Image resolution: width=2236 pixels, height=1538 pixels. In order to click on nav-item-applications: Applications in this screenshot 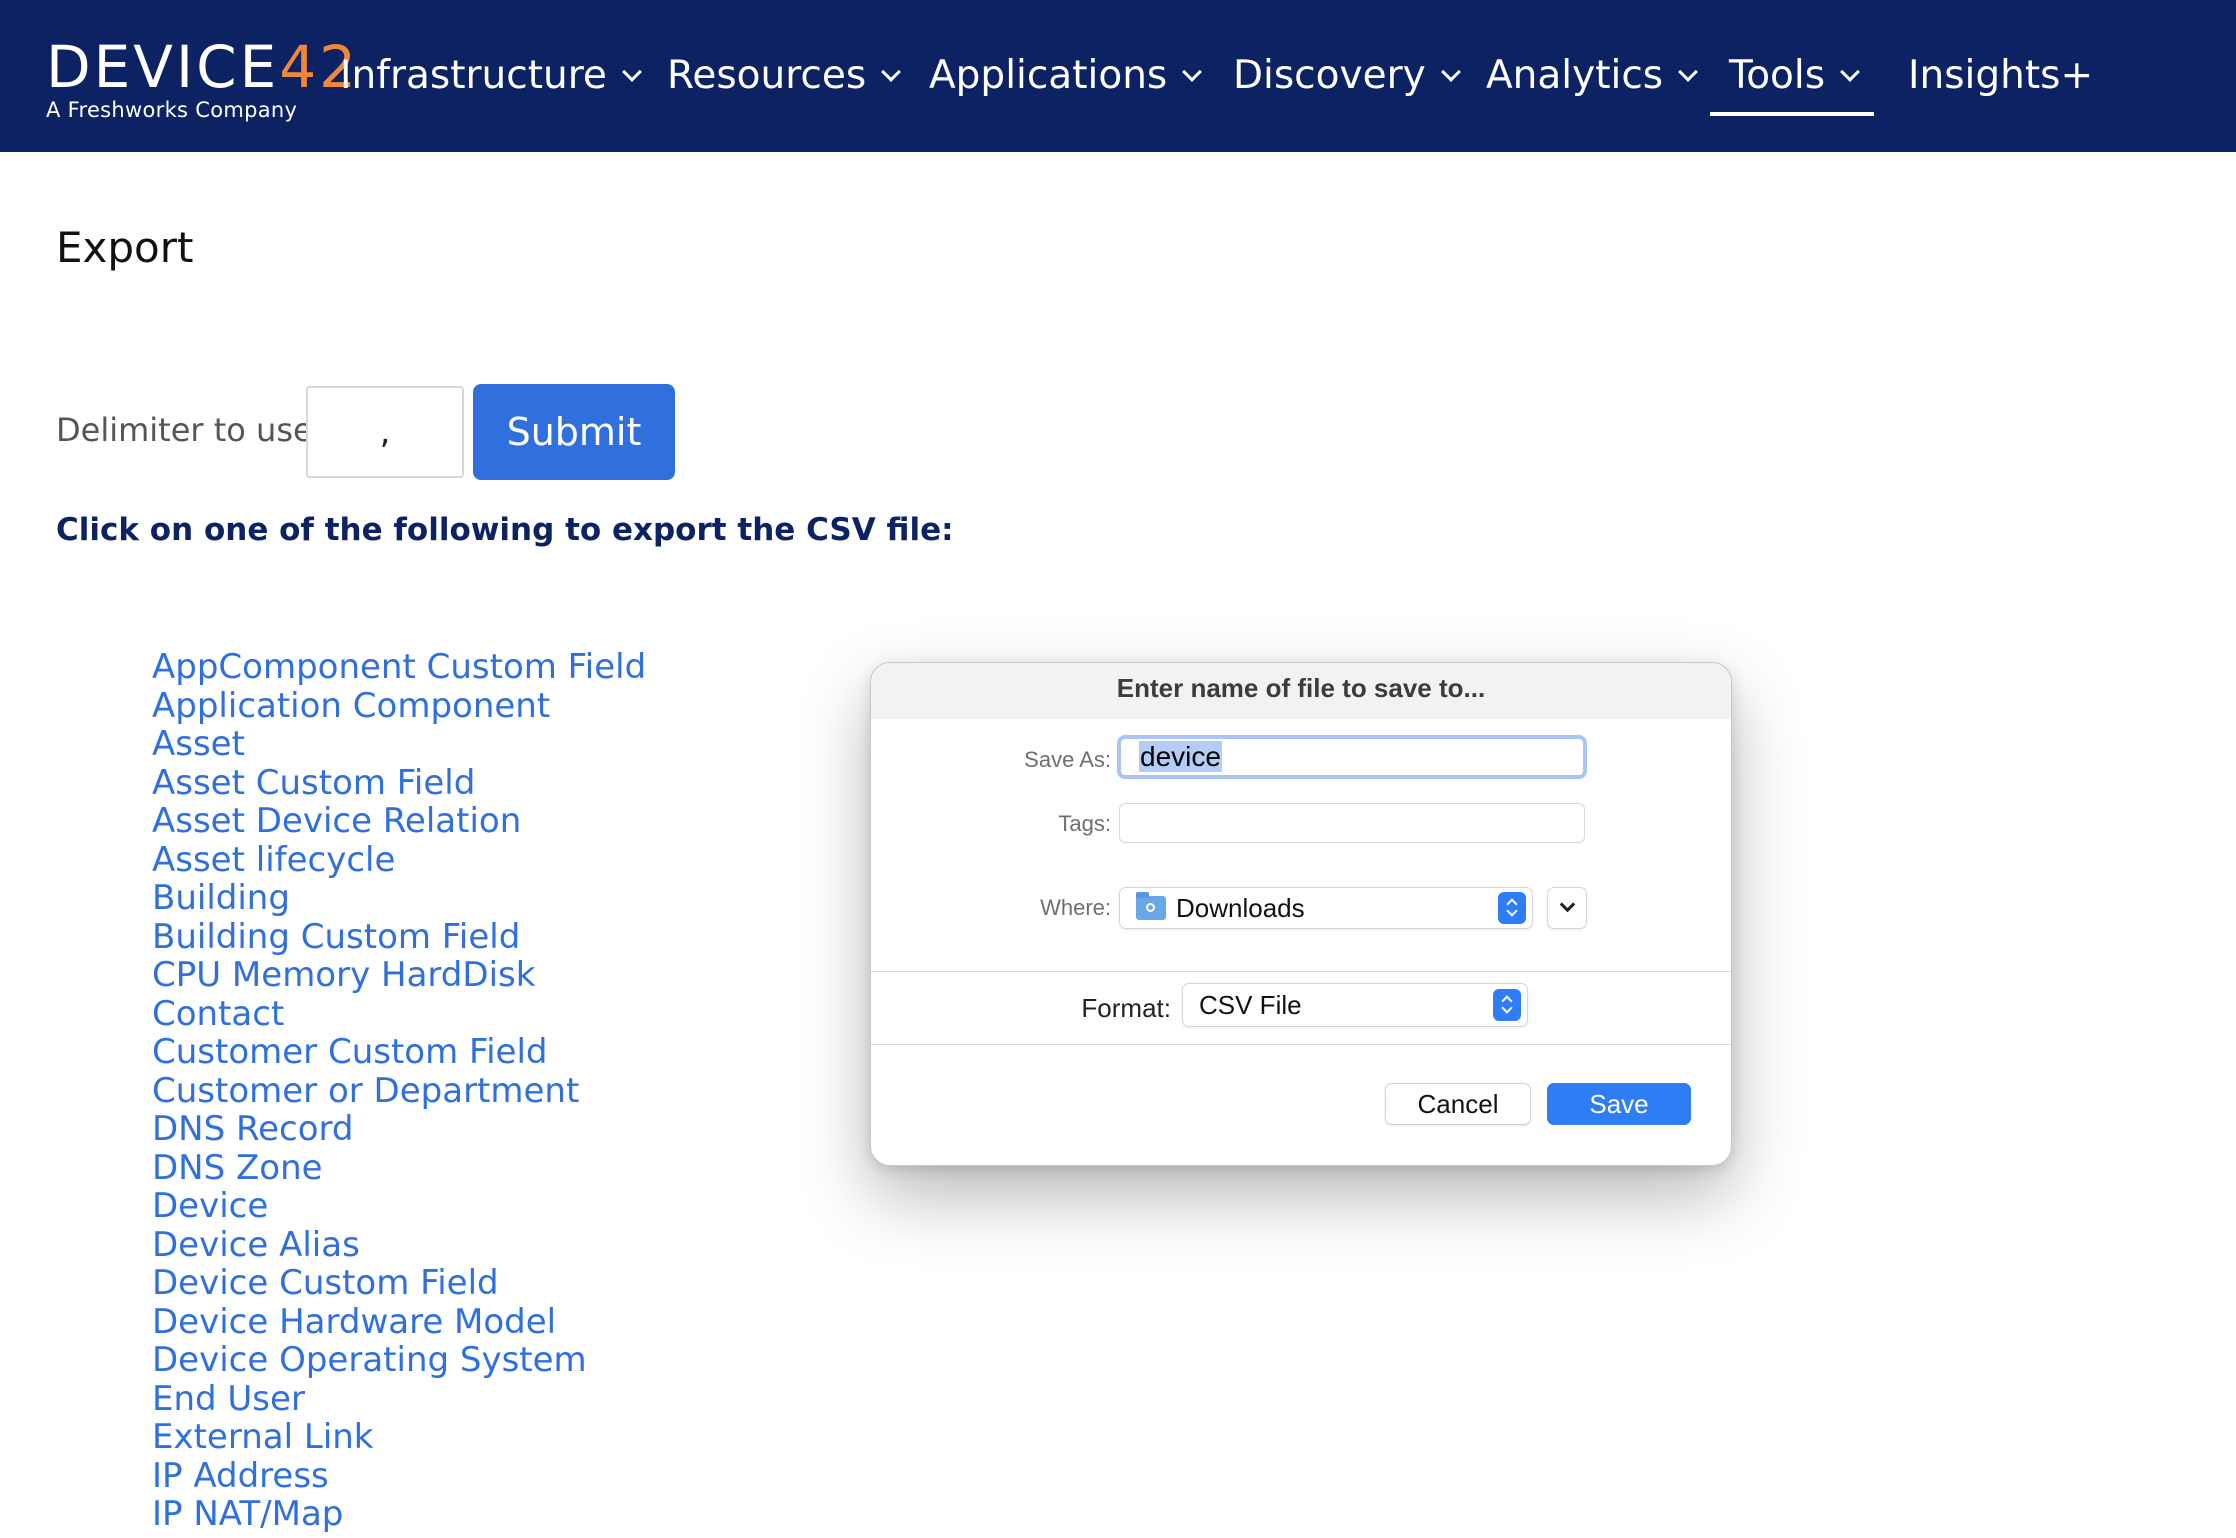, I will do `click(1066, 76)`.